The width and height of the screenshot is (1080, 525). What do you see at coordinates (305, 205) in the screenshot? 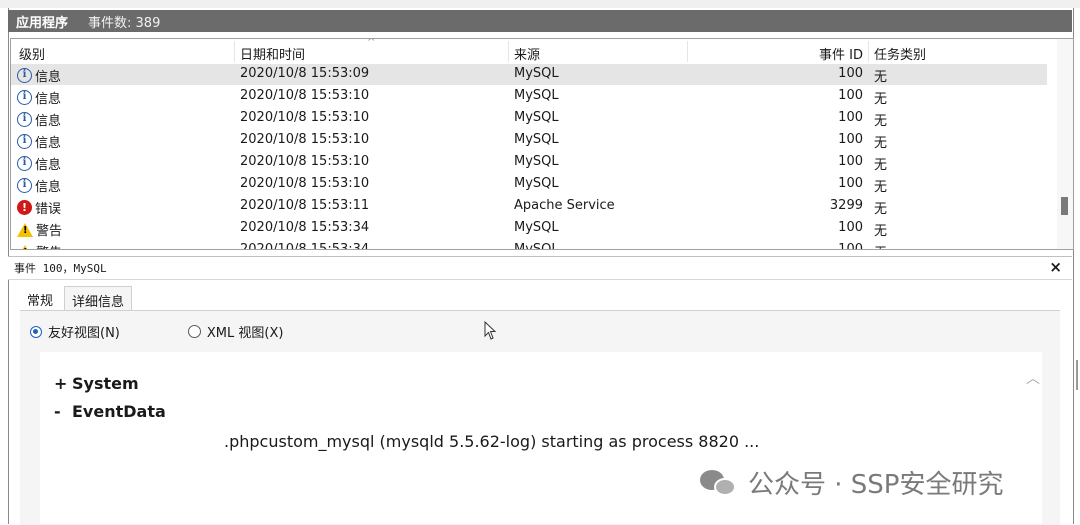
I see `row-datetime: 2020/10/8 15:53:11` at bounding box center [305, 205].